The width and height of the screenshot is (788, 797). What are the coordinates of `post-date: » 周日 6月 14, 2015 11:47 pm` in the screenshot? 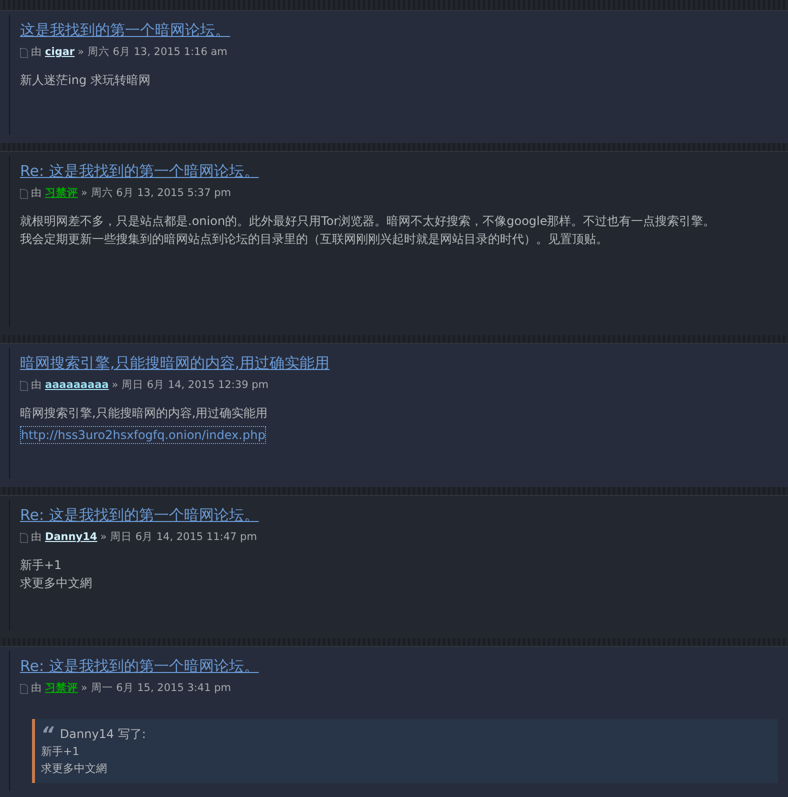 It's located at (178, 537).